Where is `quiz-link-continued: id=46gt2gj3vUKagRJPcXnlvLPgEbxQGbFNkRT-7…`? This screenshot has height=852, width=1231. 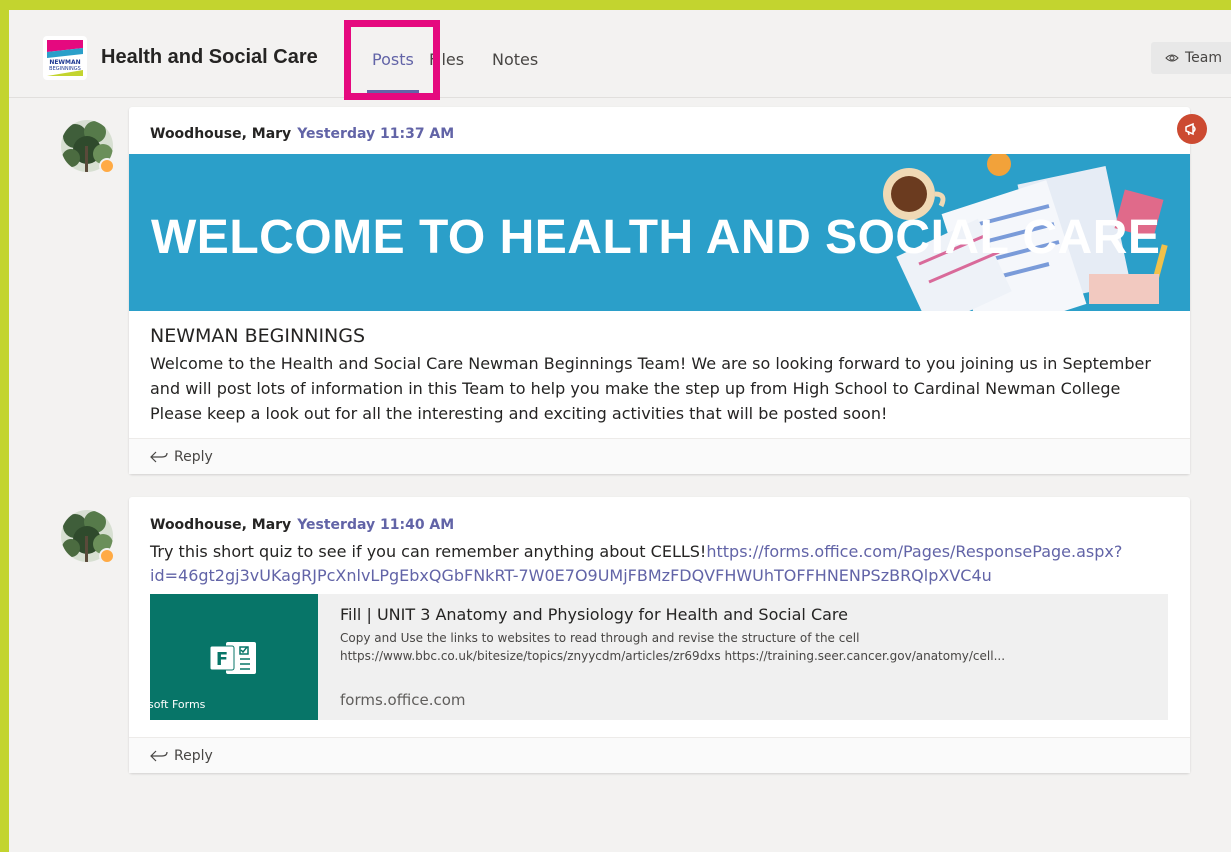
quiz-link-continued: id=46gt2gj3vUKagRJPcXnlvLPgEbxQGbFNkRT-7… is located at coordinates (665, 576).